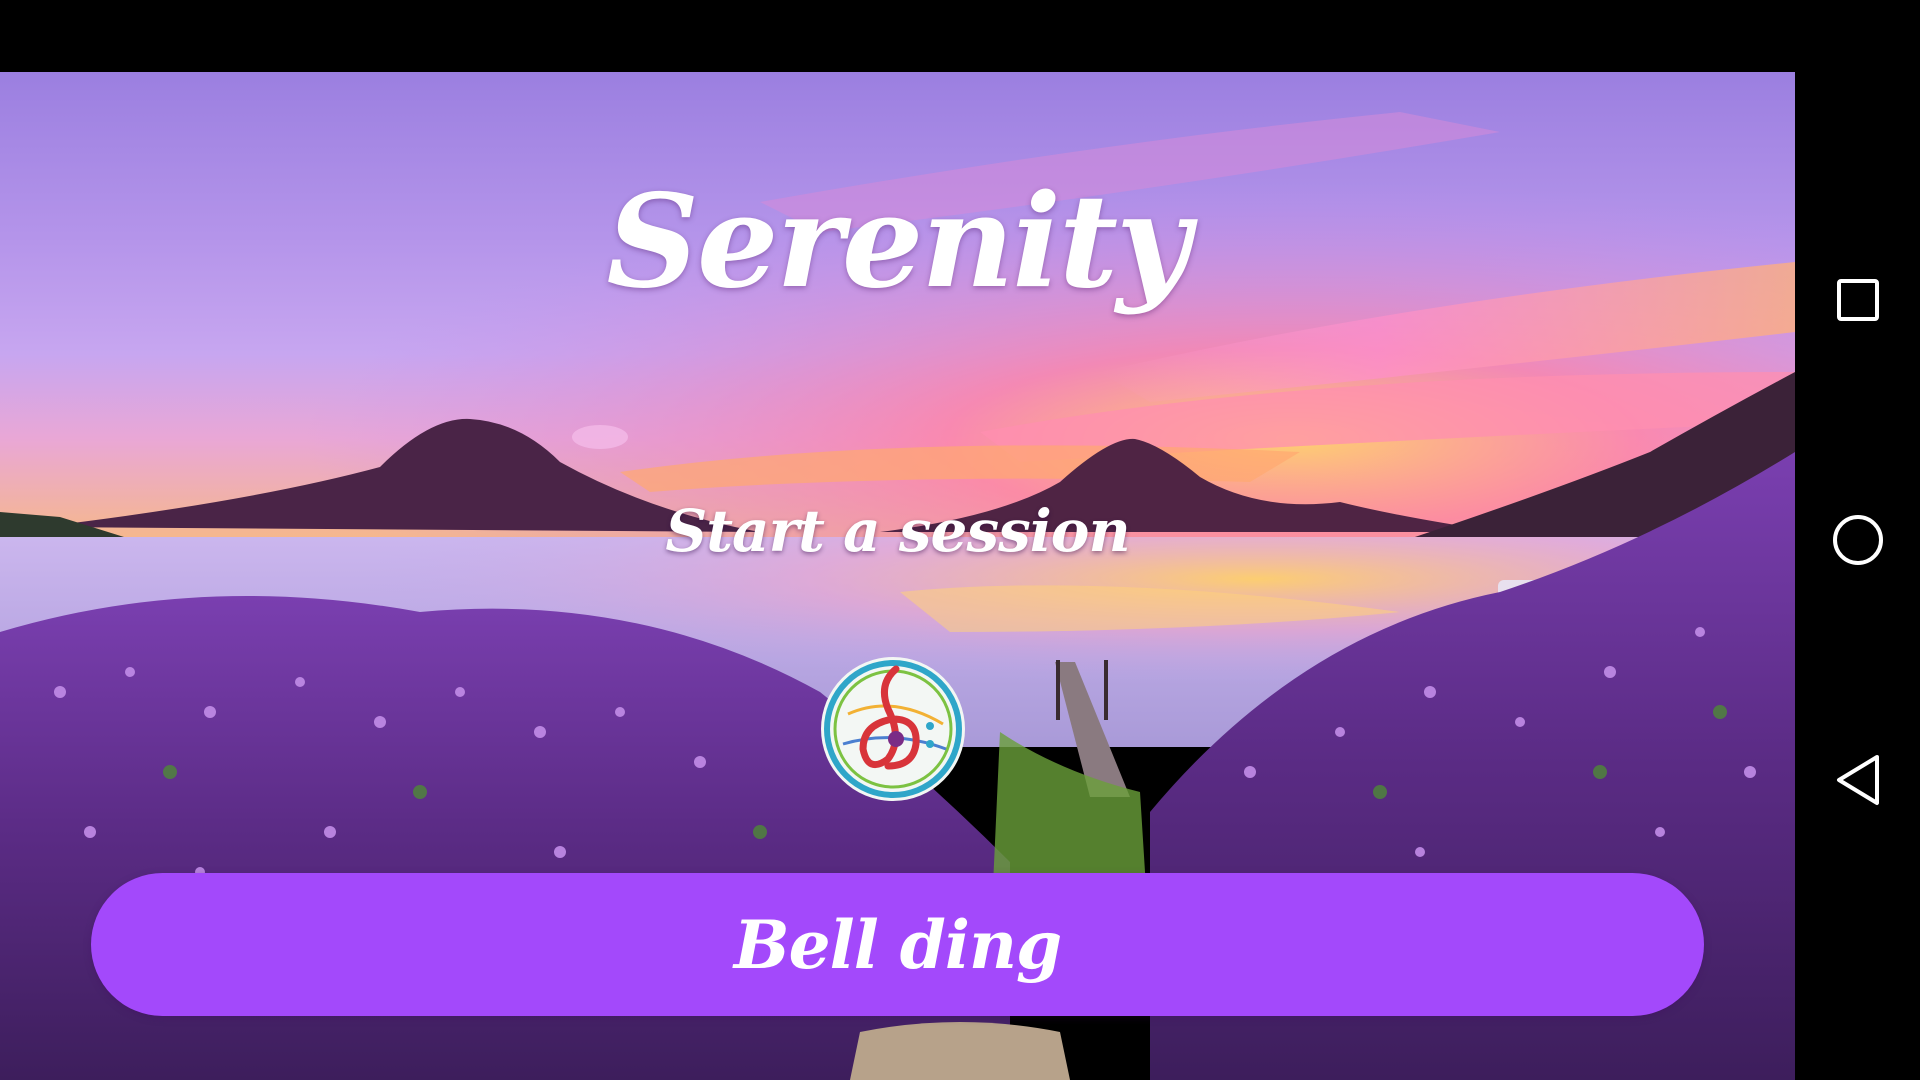  Describe the element at coordinates (898, 242) in the screenshot. I see `app-title: Serenity` at that location.